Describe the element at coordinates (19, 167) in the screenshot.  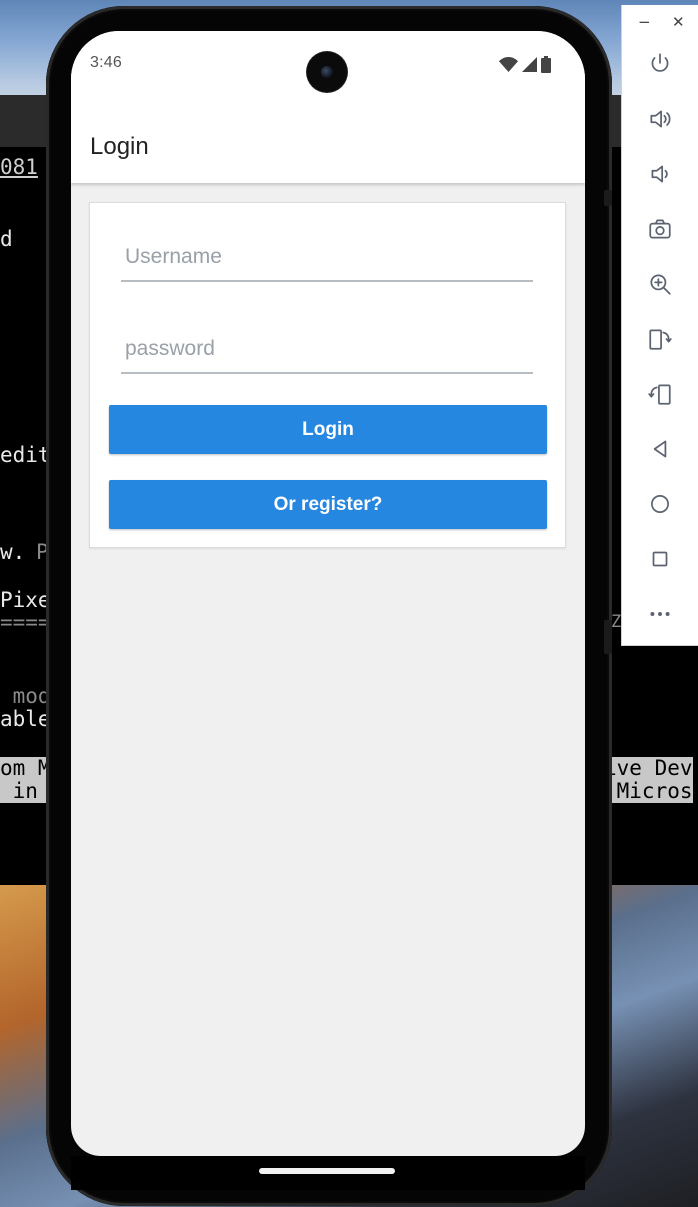
I see `terminal-text: 081` at that location.